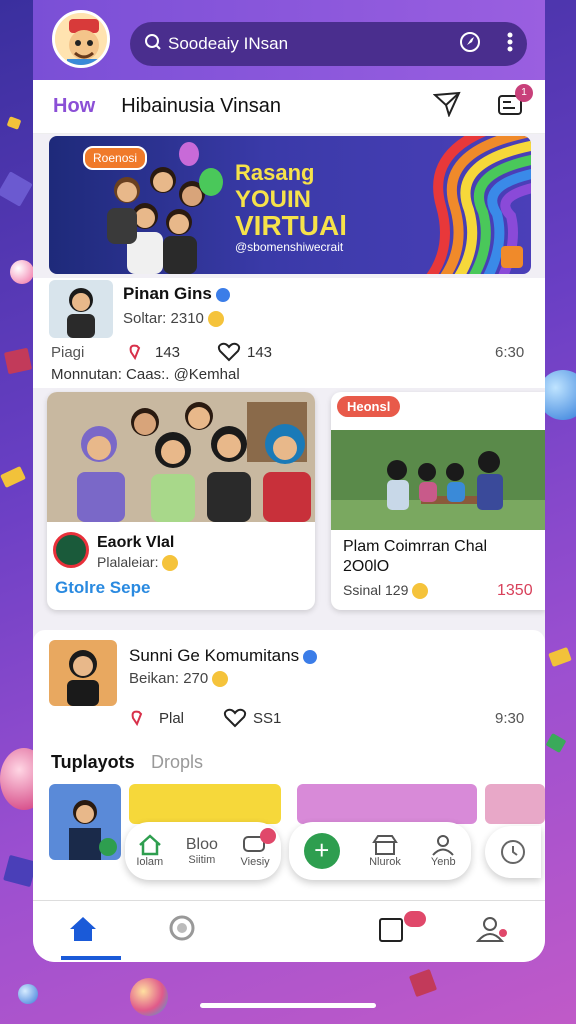 The height and width of the screenshot is (1024, 576). I want to click on card-title-line-2: 2O0lO, so click(366, 566).